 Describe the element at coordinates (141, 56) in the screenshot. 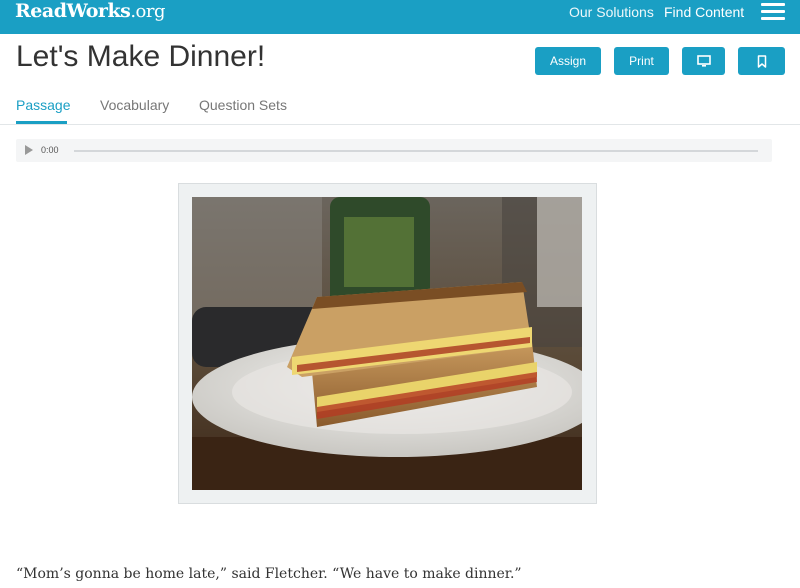

I see `page-title: Let's Make Dinner!` at that location.